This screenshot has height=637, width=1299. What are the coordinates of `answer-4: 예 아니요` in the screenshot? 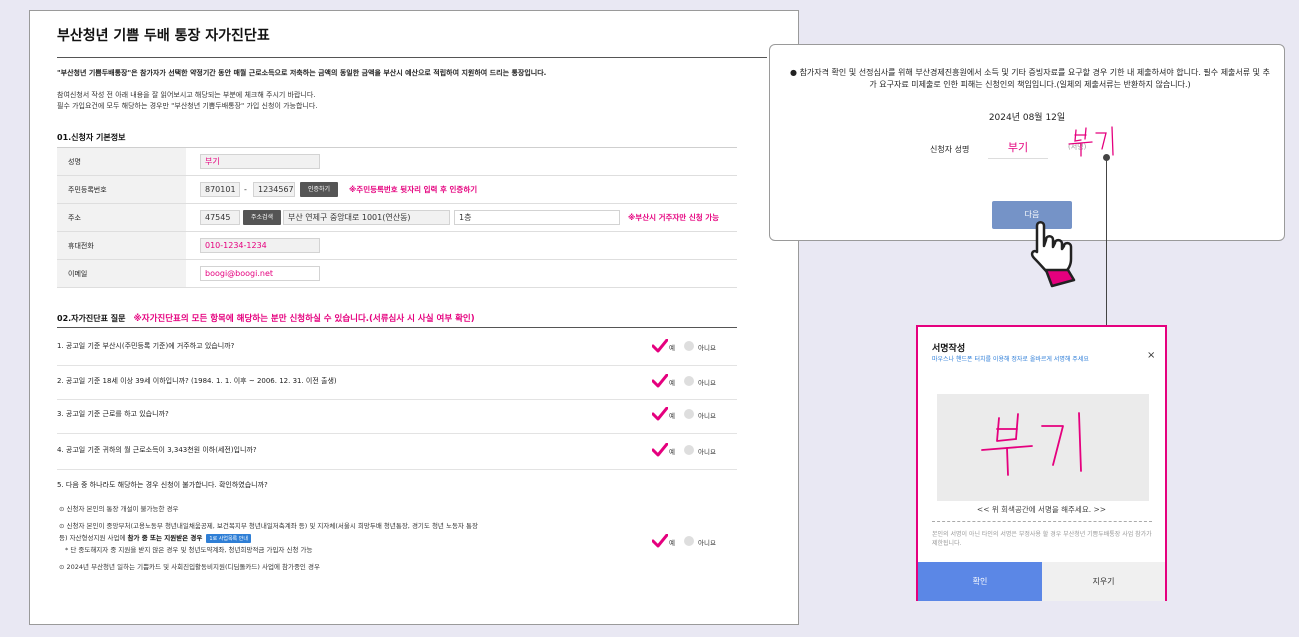 It's located at (692, 450).